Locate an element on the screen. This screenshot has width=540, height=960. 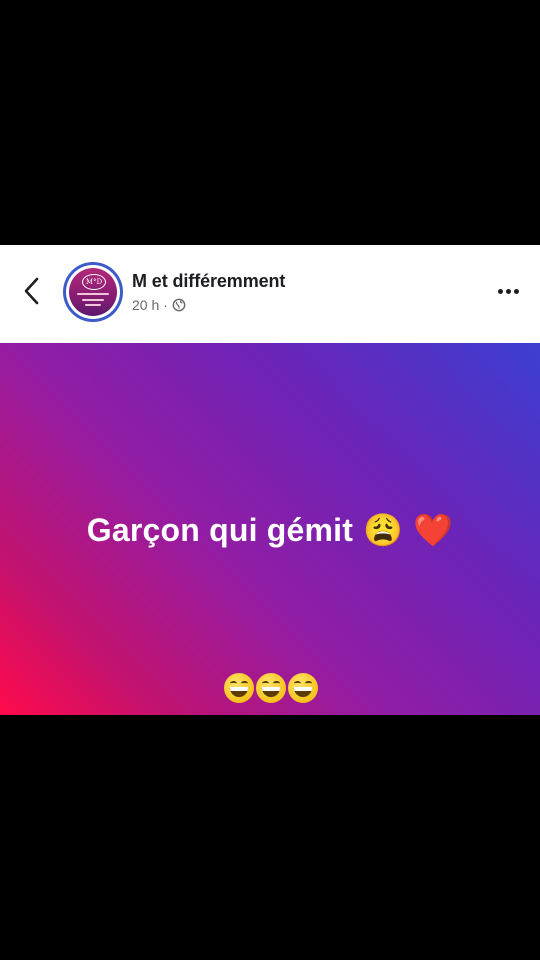
chevron-left-icon is located at coordinates (31, 291).